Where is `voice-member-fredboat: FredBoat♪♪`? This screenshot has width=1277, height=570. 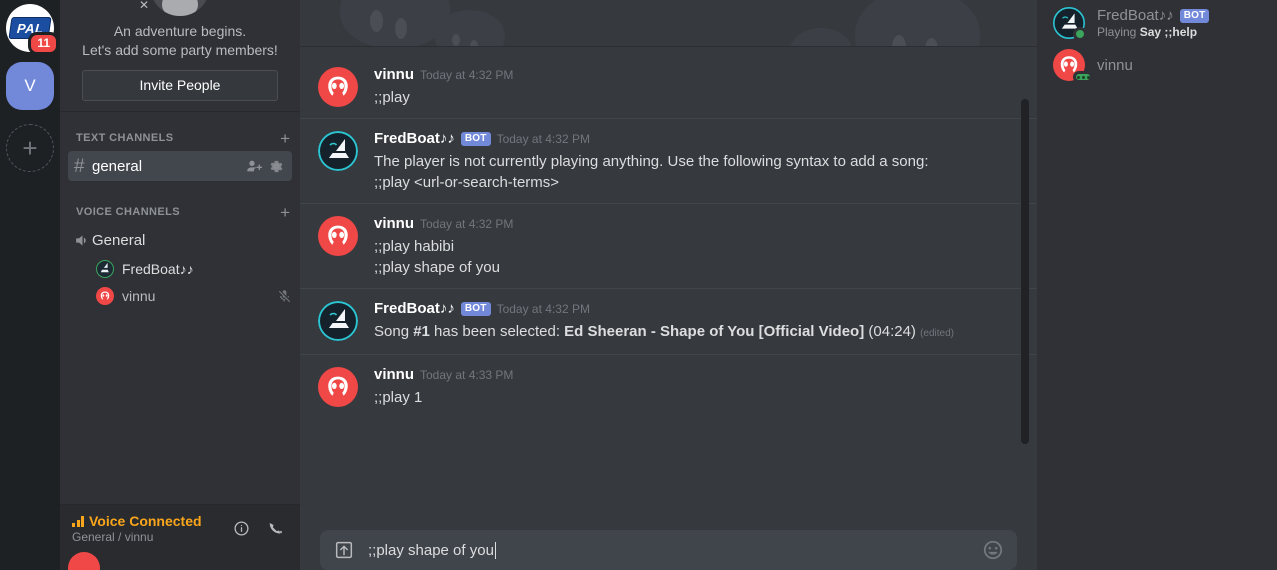 voice-member-fredboat: FredBoat♪♪ is located at coordinates (180, 269).